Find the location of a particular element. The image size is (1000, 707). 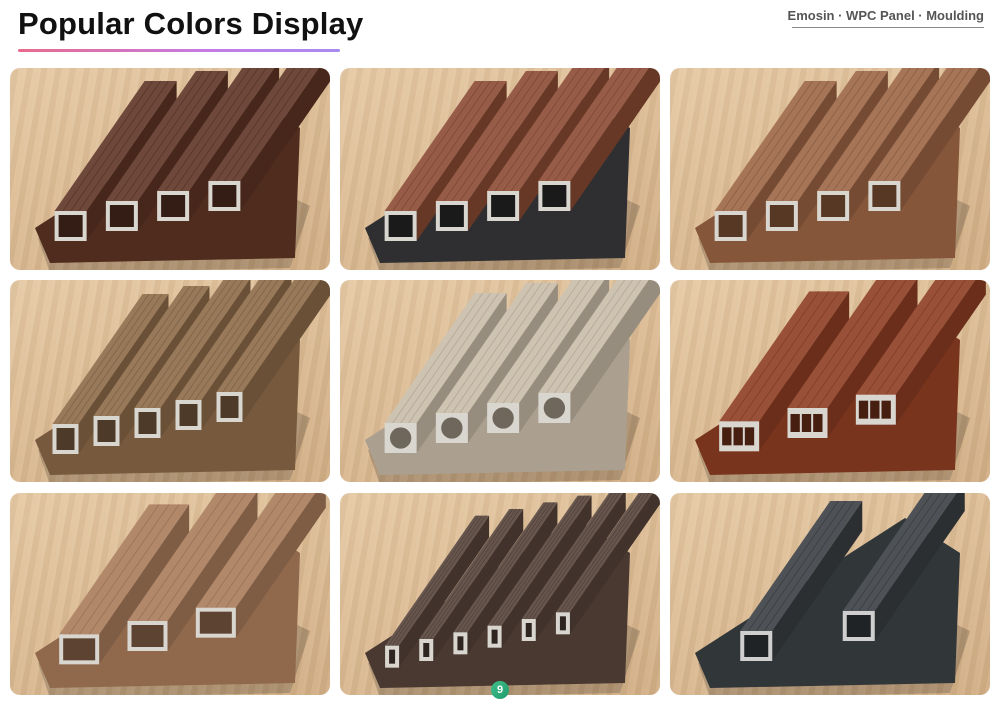

page-number-badge: 9 is located at coordinates (500, 690).